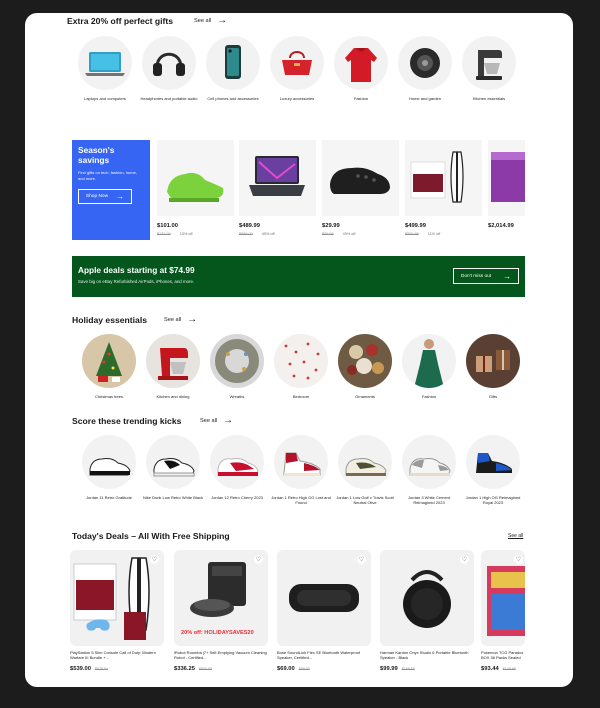 This screenshot has height=708, width=600. I want to click on kick-jordan-11-gratitude: Jordan 11 Retro Gratitude, so click(109, 470).